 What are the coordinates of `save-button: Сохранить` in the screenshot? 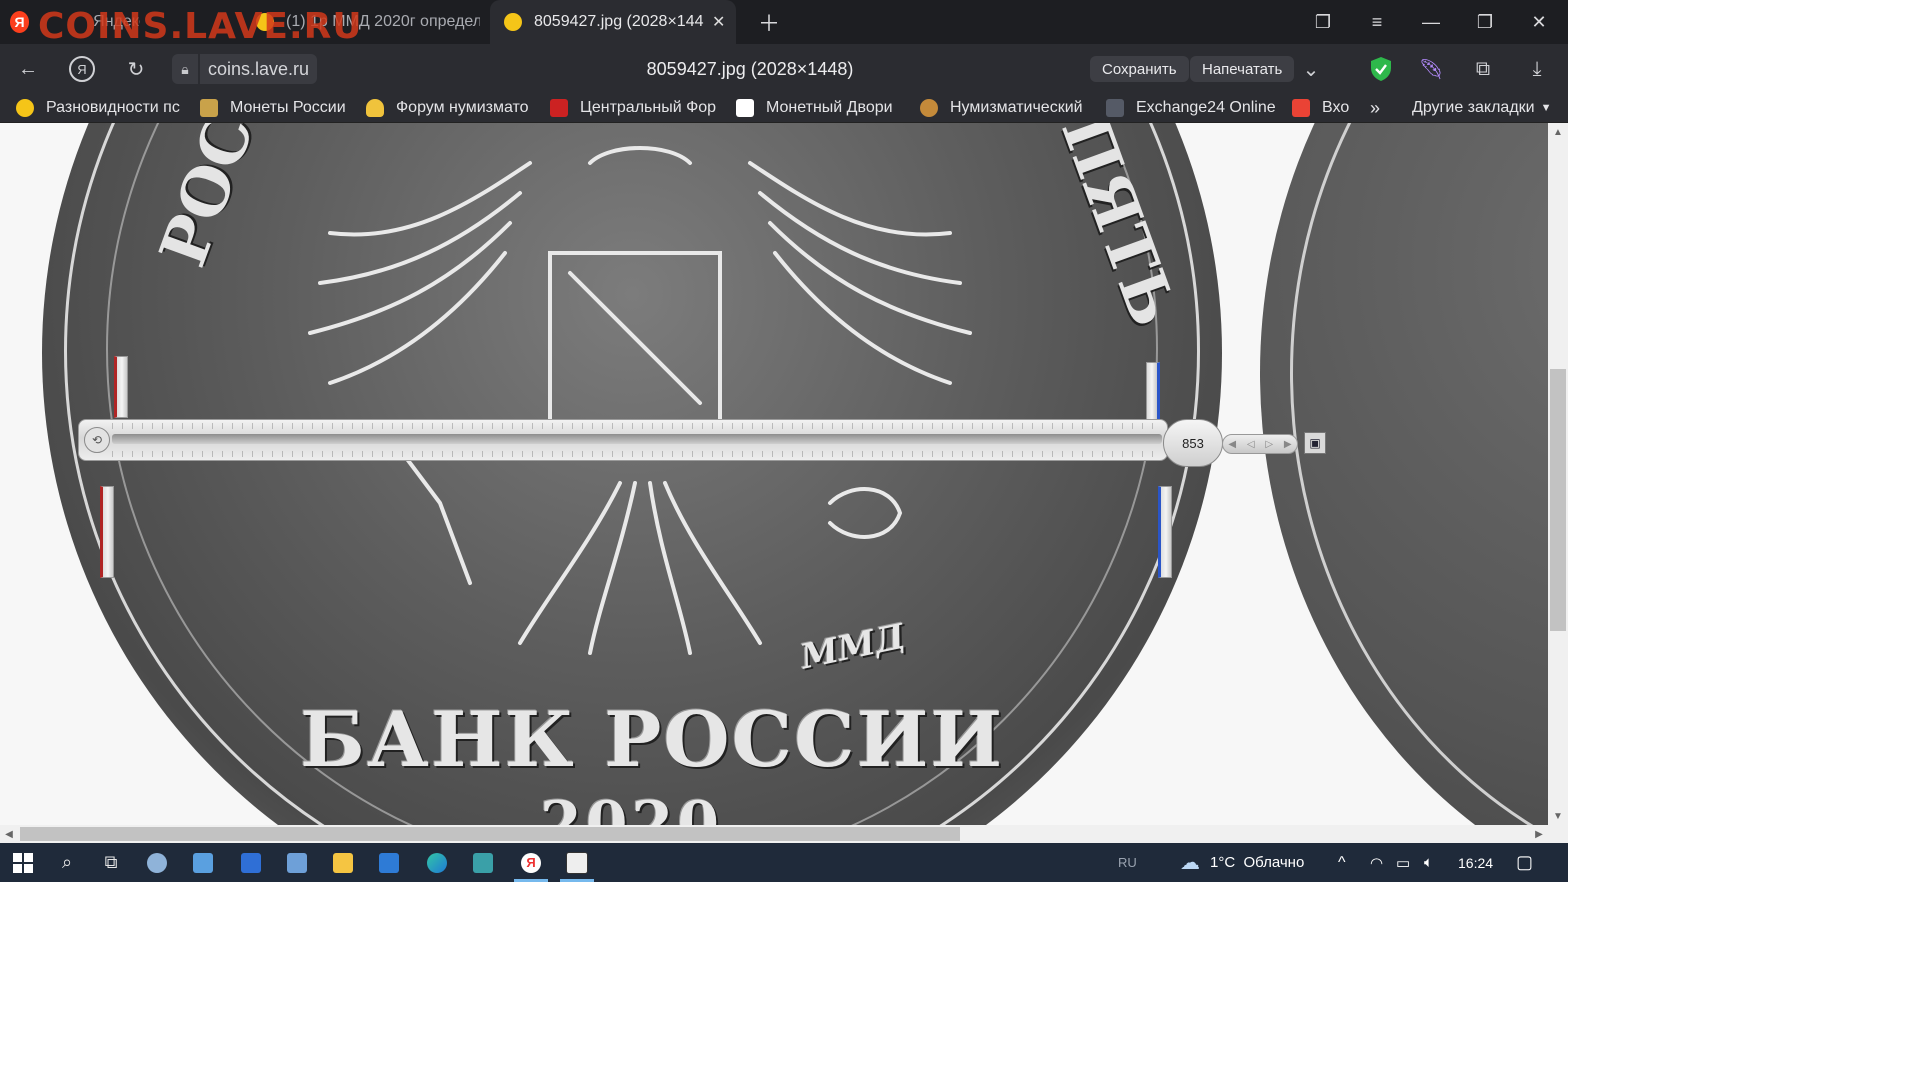 It's located at (1139, 69).